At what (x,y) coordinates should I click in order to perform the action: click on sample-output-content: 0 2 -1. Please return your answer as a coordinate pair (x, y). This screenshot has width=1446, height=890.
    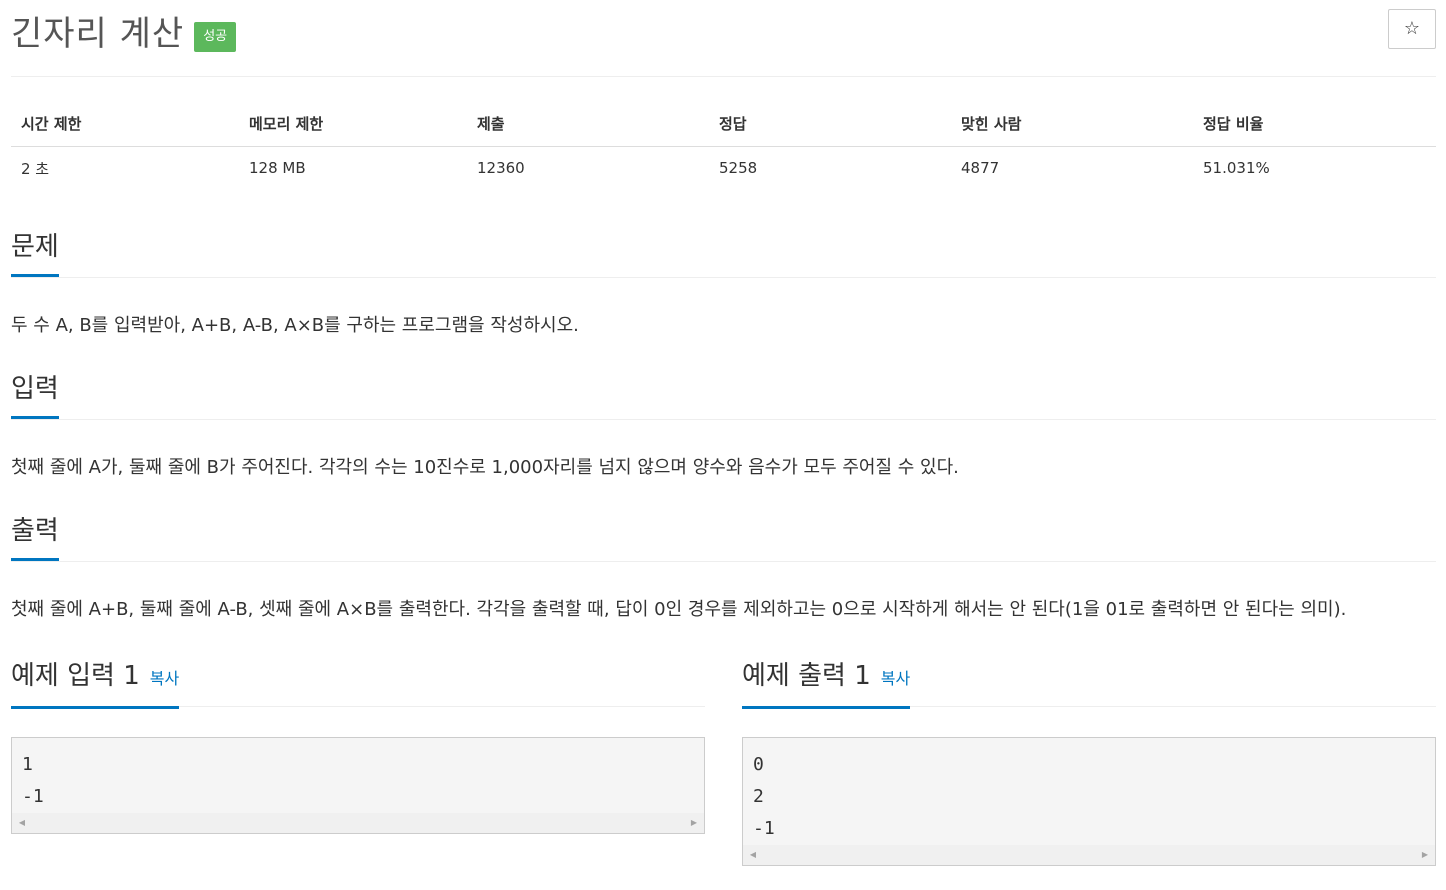
    Looking at the image, I should click on (764, 796).